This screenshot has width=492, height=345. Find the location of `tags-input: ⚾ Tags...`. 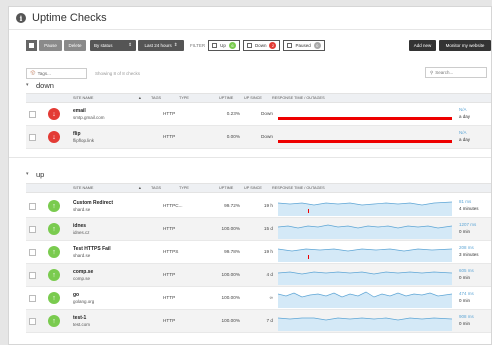

tags-input: ⚾ Tags... is located at coordinates (56, 73).